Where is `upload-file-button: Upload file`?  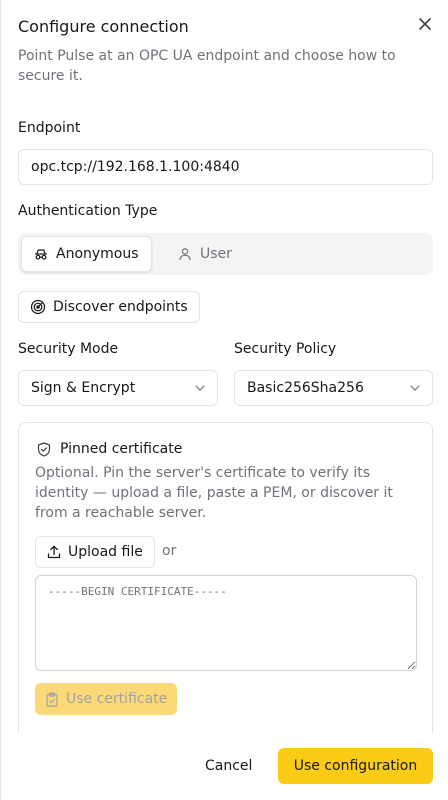 upload-file-button: Upload file is located at coordinates (95, 552).